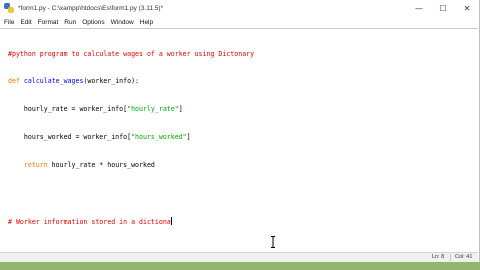 The height and width of the screenshot is (270, 480). I want to click on text-cursor, so click(171, 220).